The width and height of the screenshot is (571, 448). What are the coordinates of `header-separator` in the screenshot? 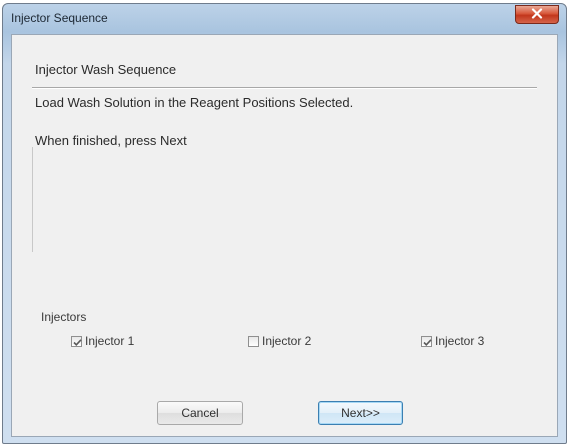 It's located at (284, 88).